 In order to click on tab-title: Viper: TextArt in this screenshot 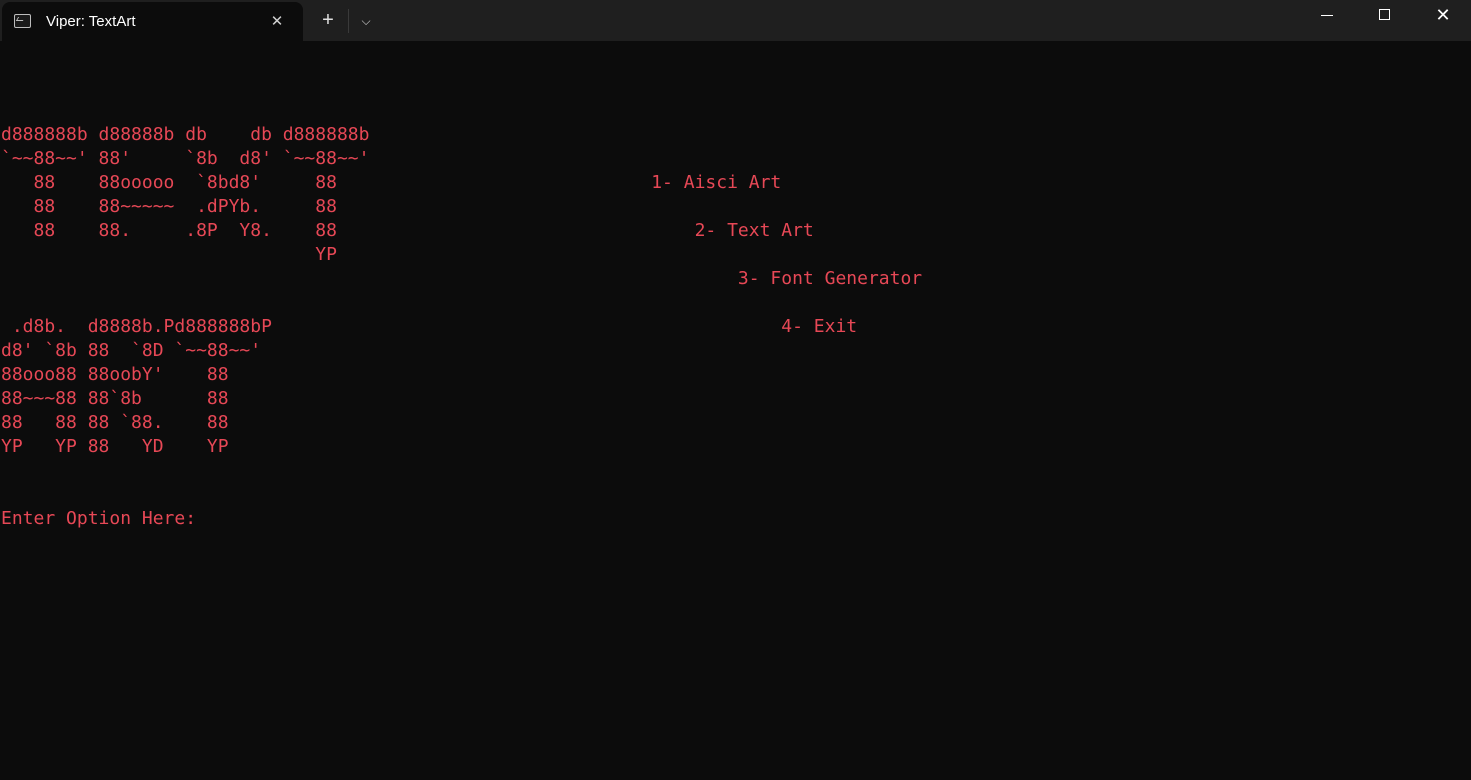, I will do `click(91, 21)`.